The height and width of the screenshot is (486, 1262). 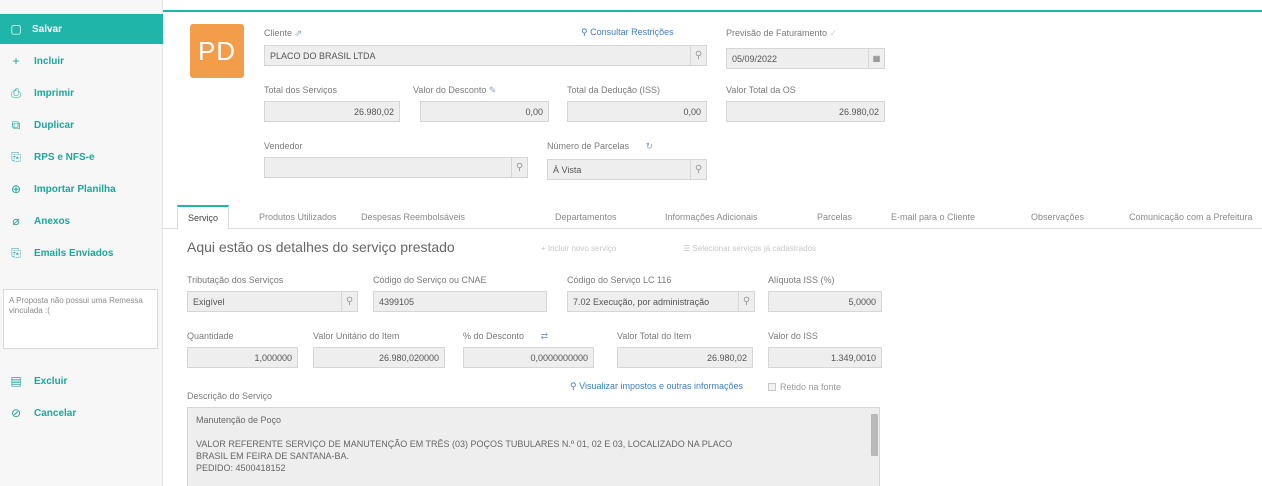 I want to click on document-send-icon: ⎘, so click(x=16, y=156).